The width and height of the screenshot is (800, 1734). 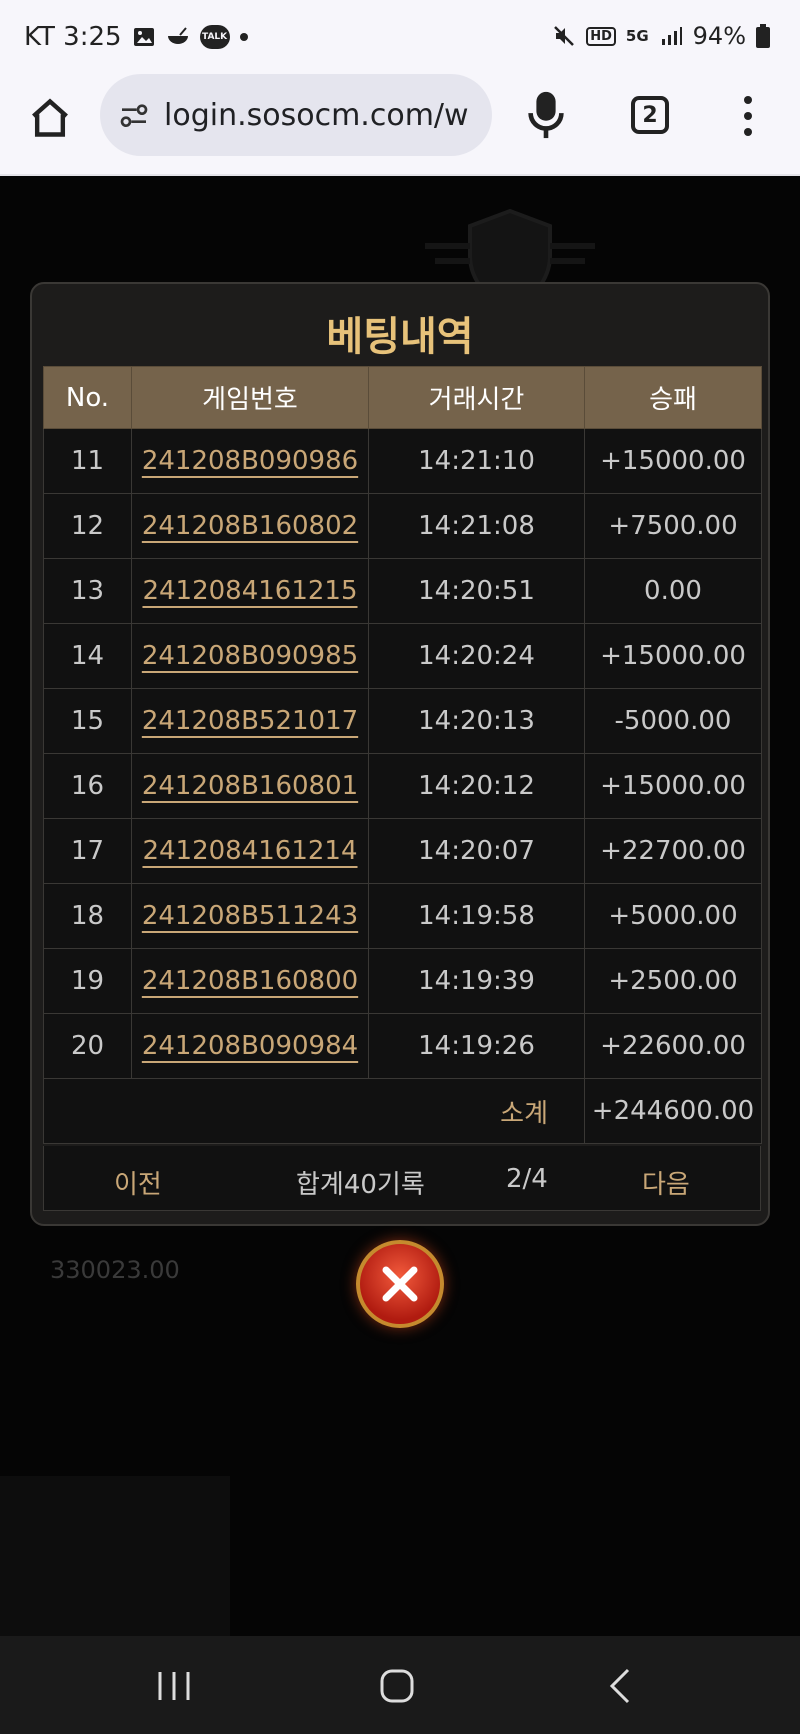 What do you see at coordinates (115, 1270) in the screenshot?
I see `balance-value: 330023.00` at bounding box center [115, 1270].